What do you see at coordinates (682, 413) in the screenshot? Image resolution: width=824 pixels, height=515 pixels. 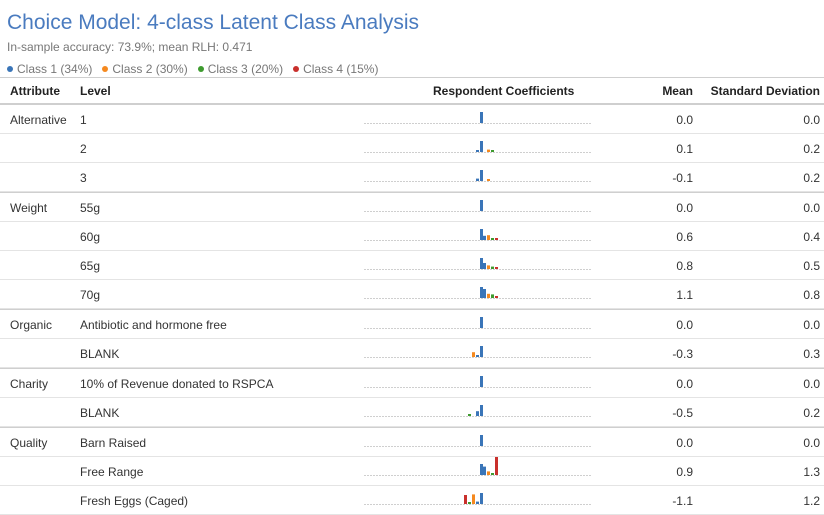 I see `mean-cell: -0.5` at bounding box center [682, 413].